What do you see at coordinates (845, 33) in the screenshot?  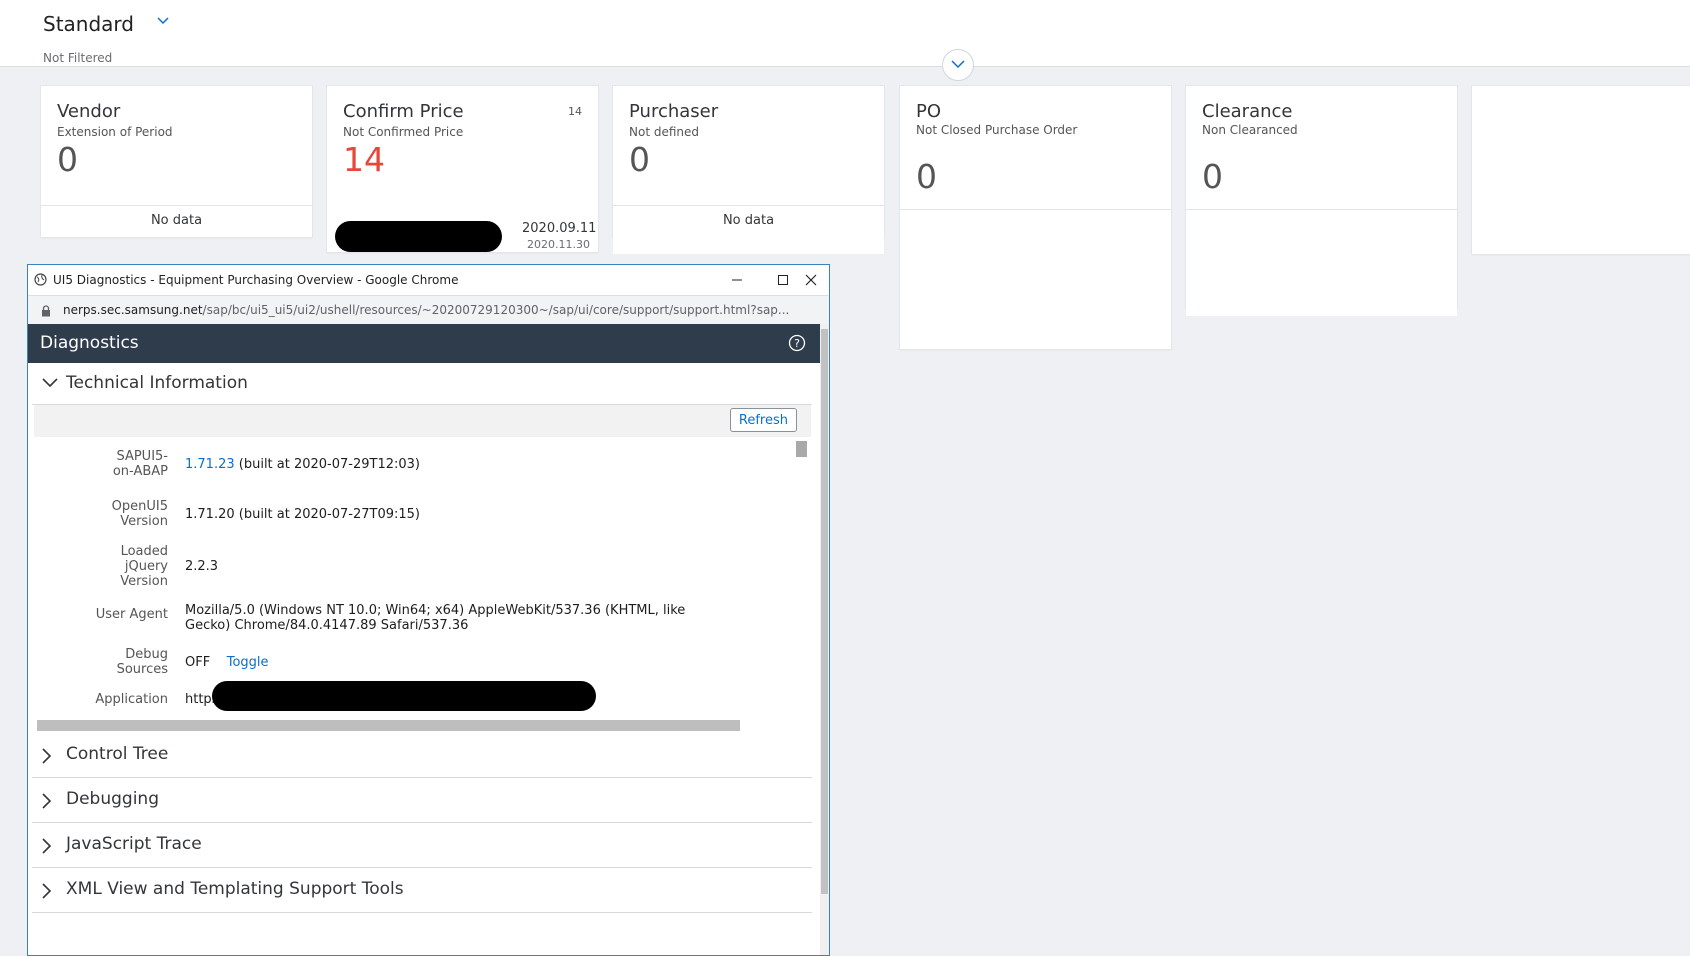 I see `smart-variant-header: Standard Not Filtered` at bounding box center [845, 33].